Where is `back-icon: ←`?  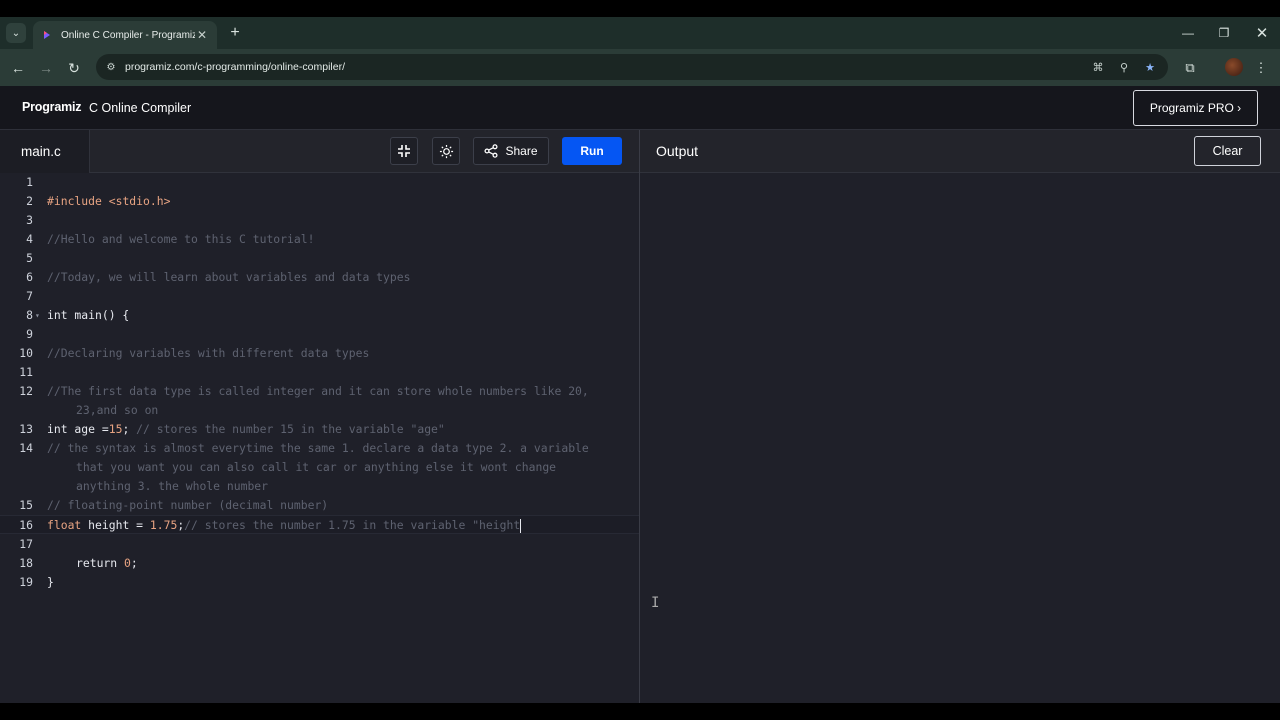 back-icon: ← is located at coordinates (18, 68).